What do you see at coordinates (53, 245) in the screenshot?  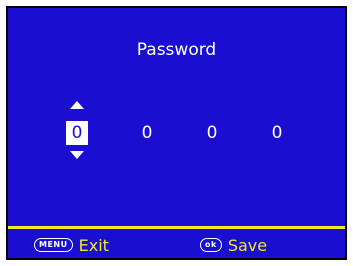 I see `menu-key-icon: MENU` at bounding box center [53, 245].